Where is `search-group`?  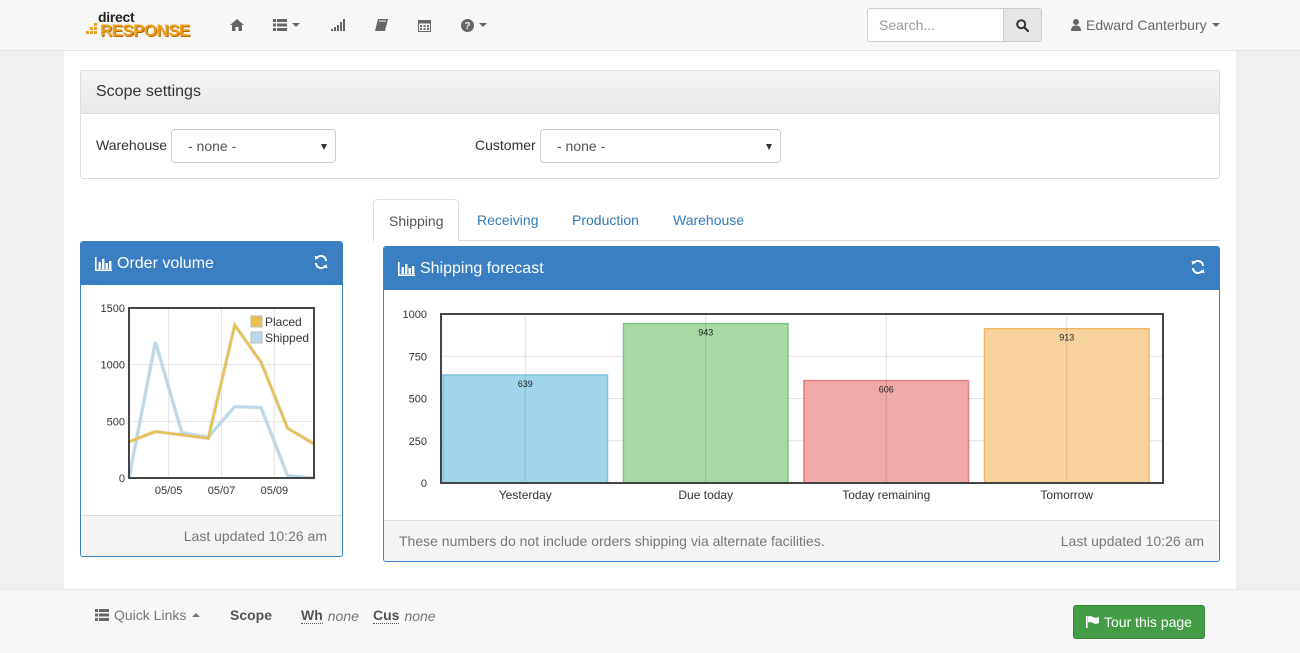
search-group is located at coordinates (954, 25).